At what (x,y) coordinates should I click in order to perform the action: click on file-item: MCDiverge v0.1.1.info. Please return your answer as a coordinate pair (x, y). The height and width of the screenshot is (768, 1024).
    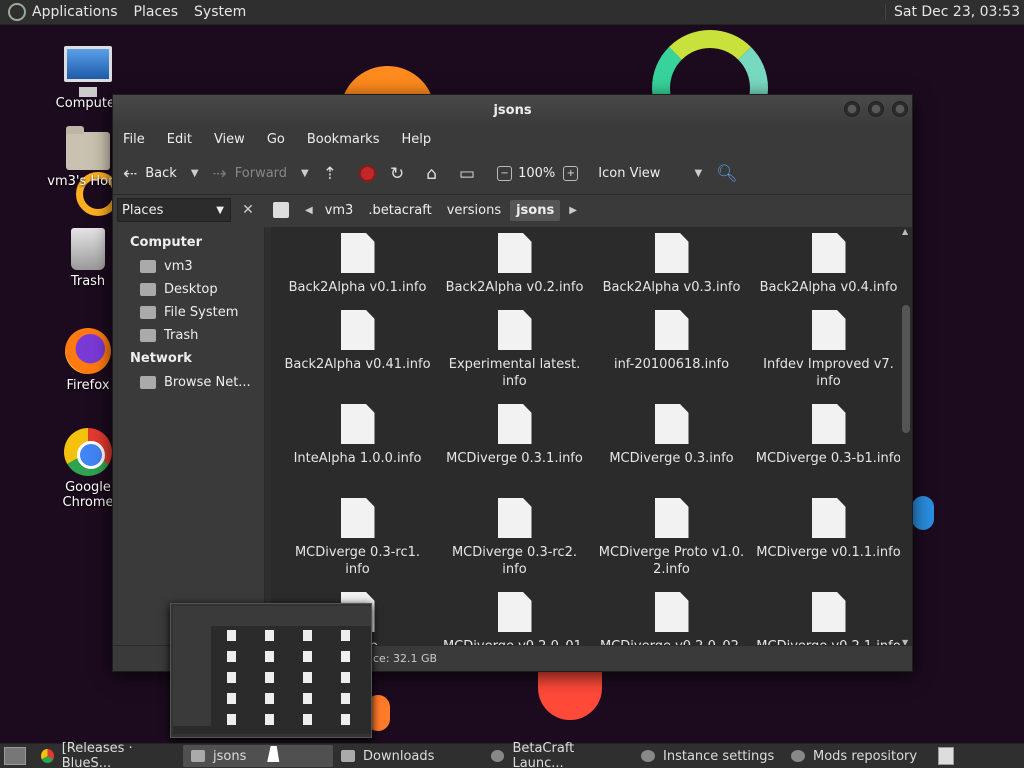
    Looking at the image, I should click on (828, 545).